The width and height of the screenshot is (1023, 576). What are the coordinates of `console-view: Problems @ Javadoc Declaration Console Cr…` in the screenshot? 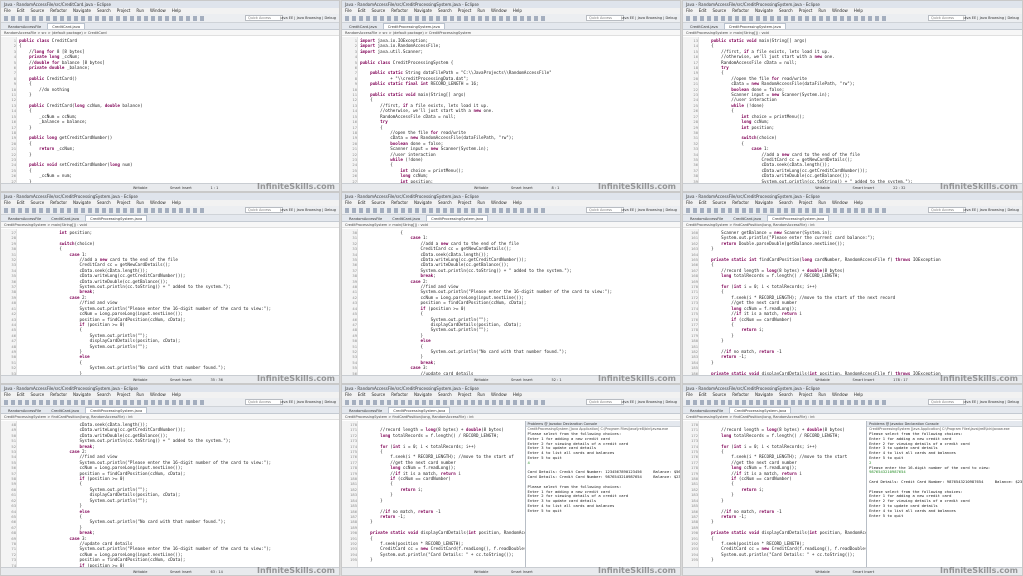 It's located at (602, 494).